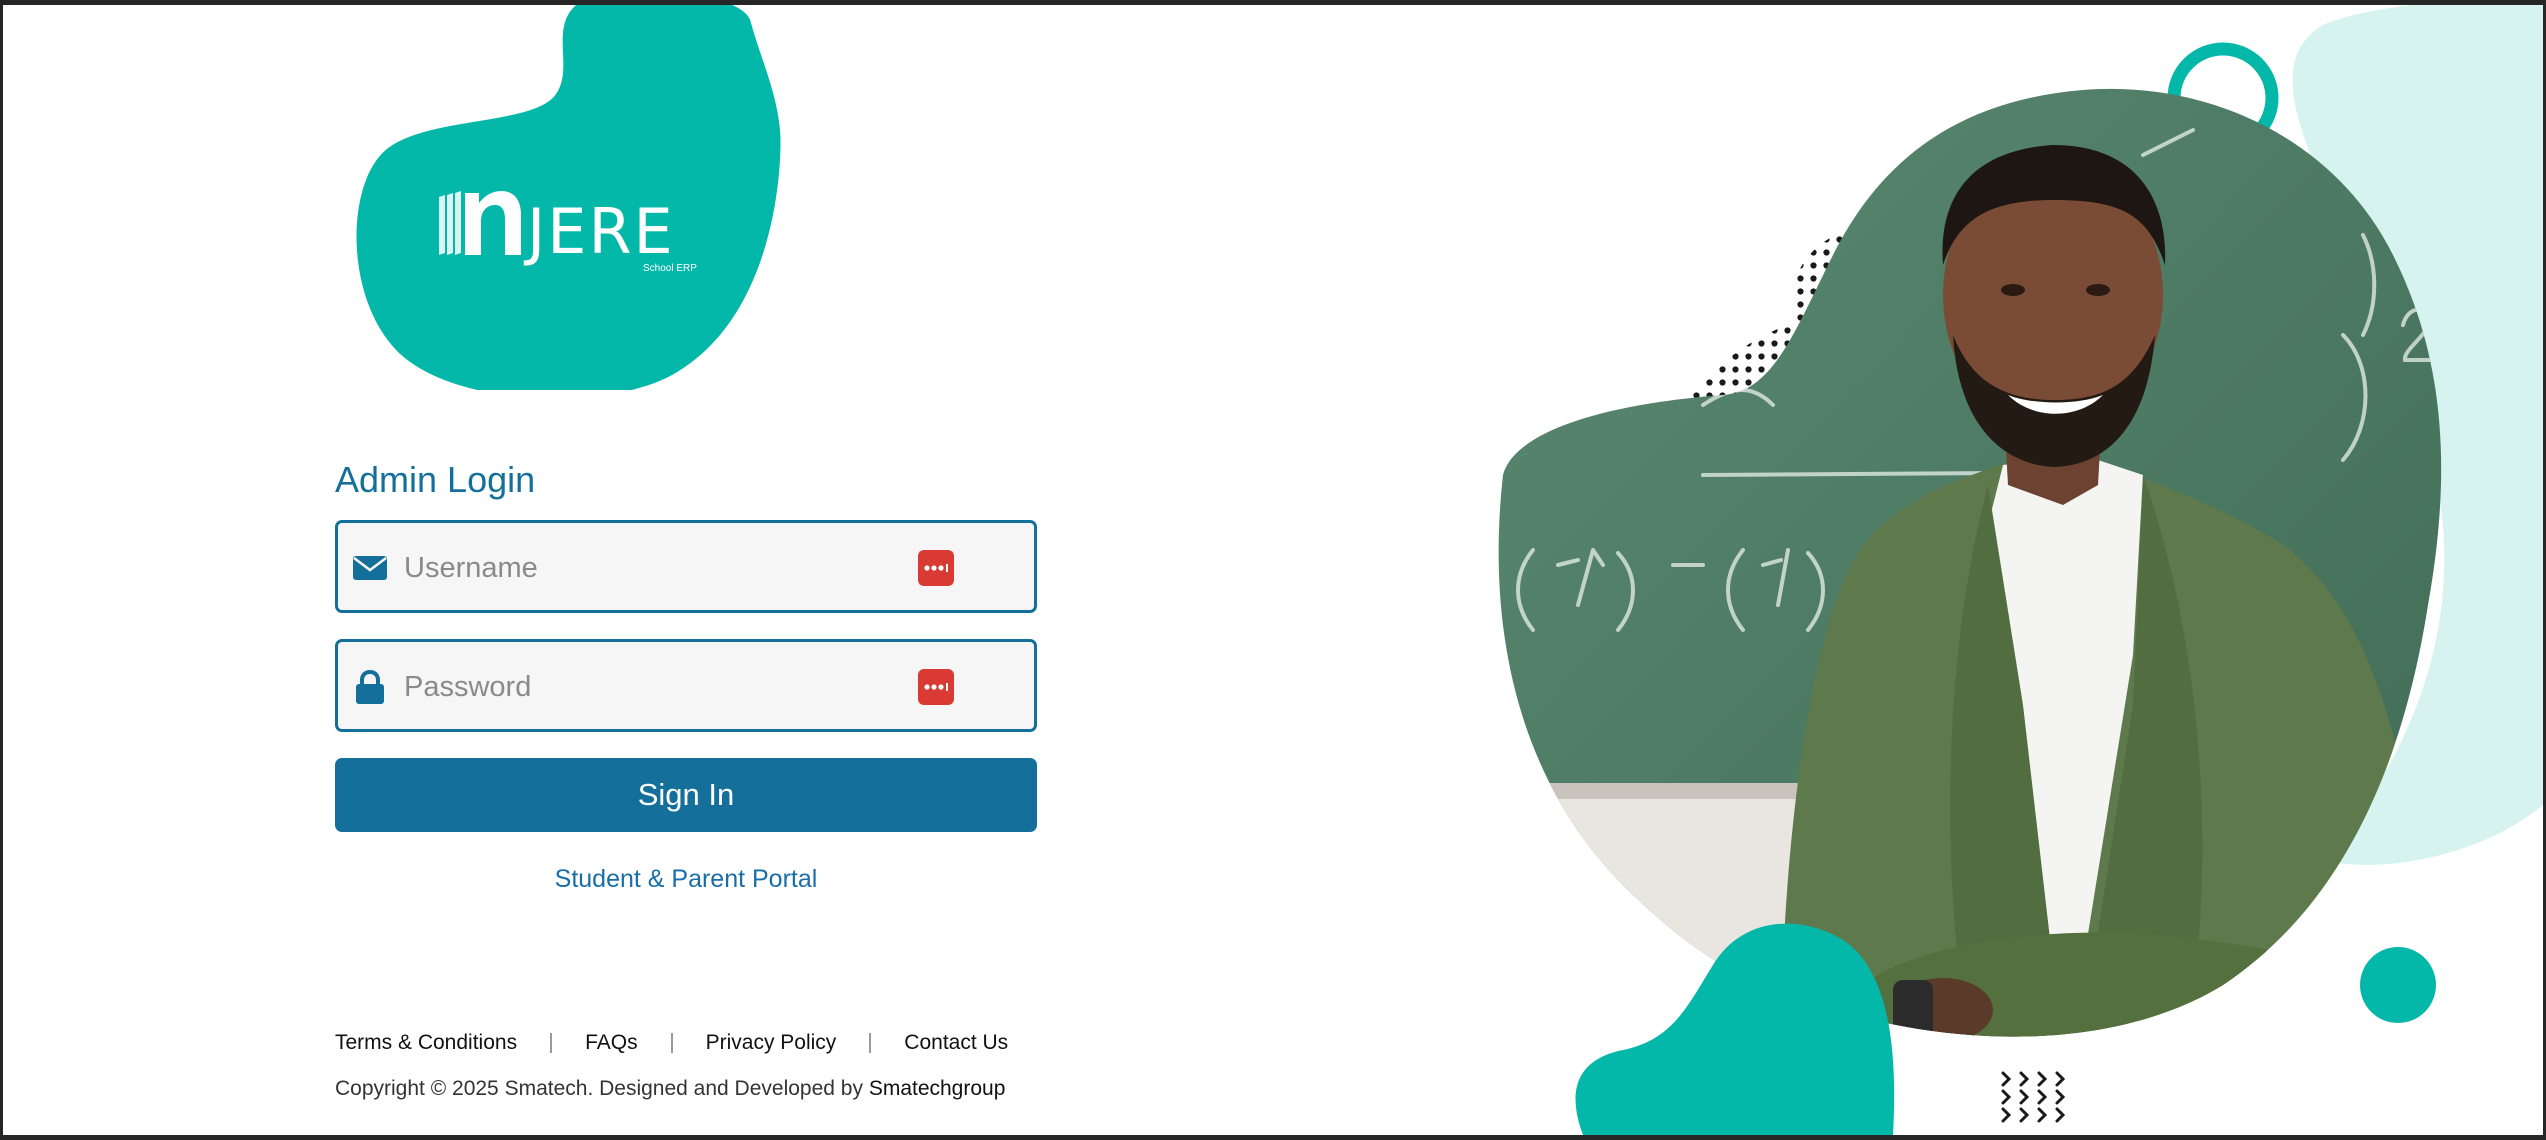 This screenshot has width=2546, height=1140. Describe the element at coordinates (370, 568) in the screenshot. I see `envelope-icon` at that location.